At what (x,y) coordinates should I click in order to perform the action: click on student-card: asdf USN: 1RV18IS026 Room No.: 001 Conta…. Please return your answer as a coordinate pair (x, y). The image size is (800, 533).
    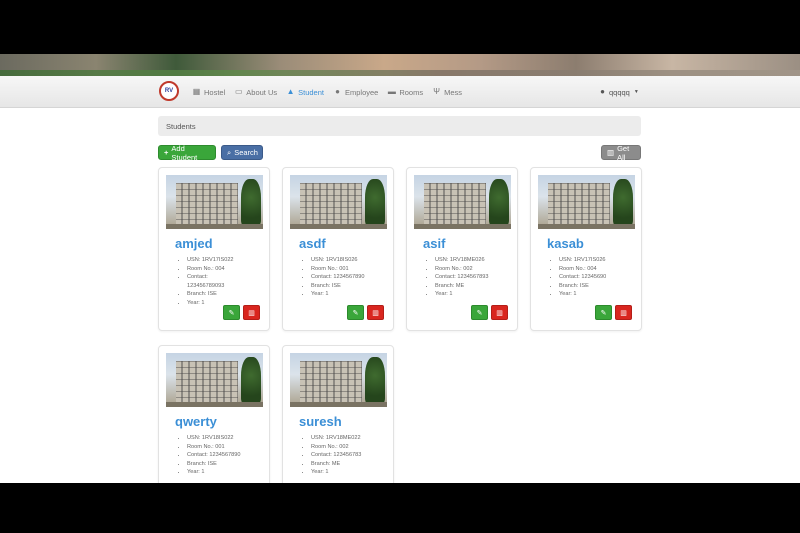
    Looking at the image, I should click on (338, 249).